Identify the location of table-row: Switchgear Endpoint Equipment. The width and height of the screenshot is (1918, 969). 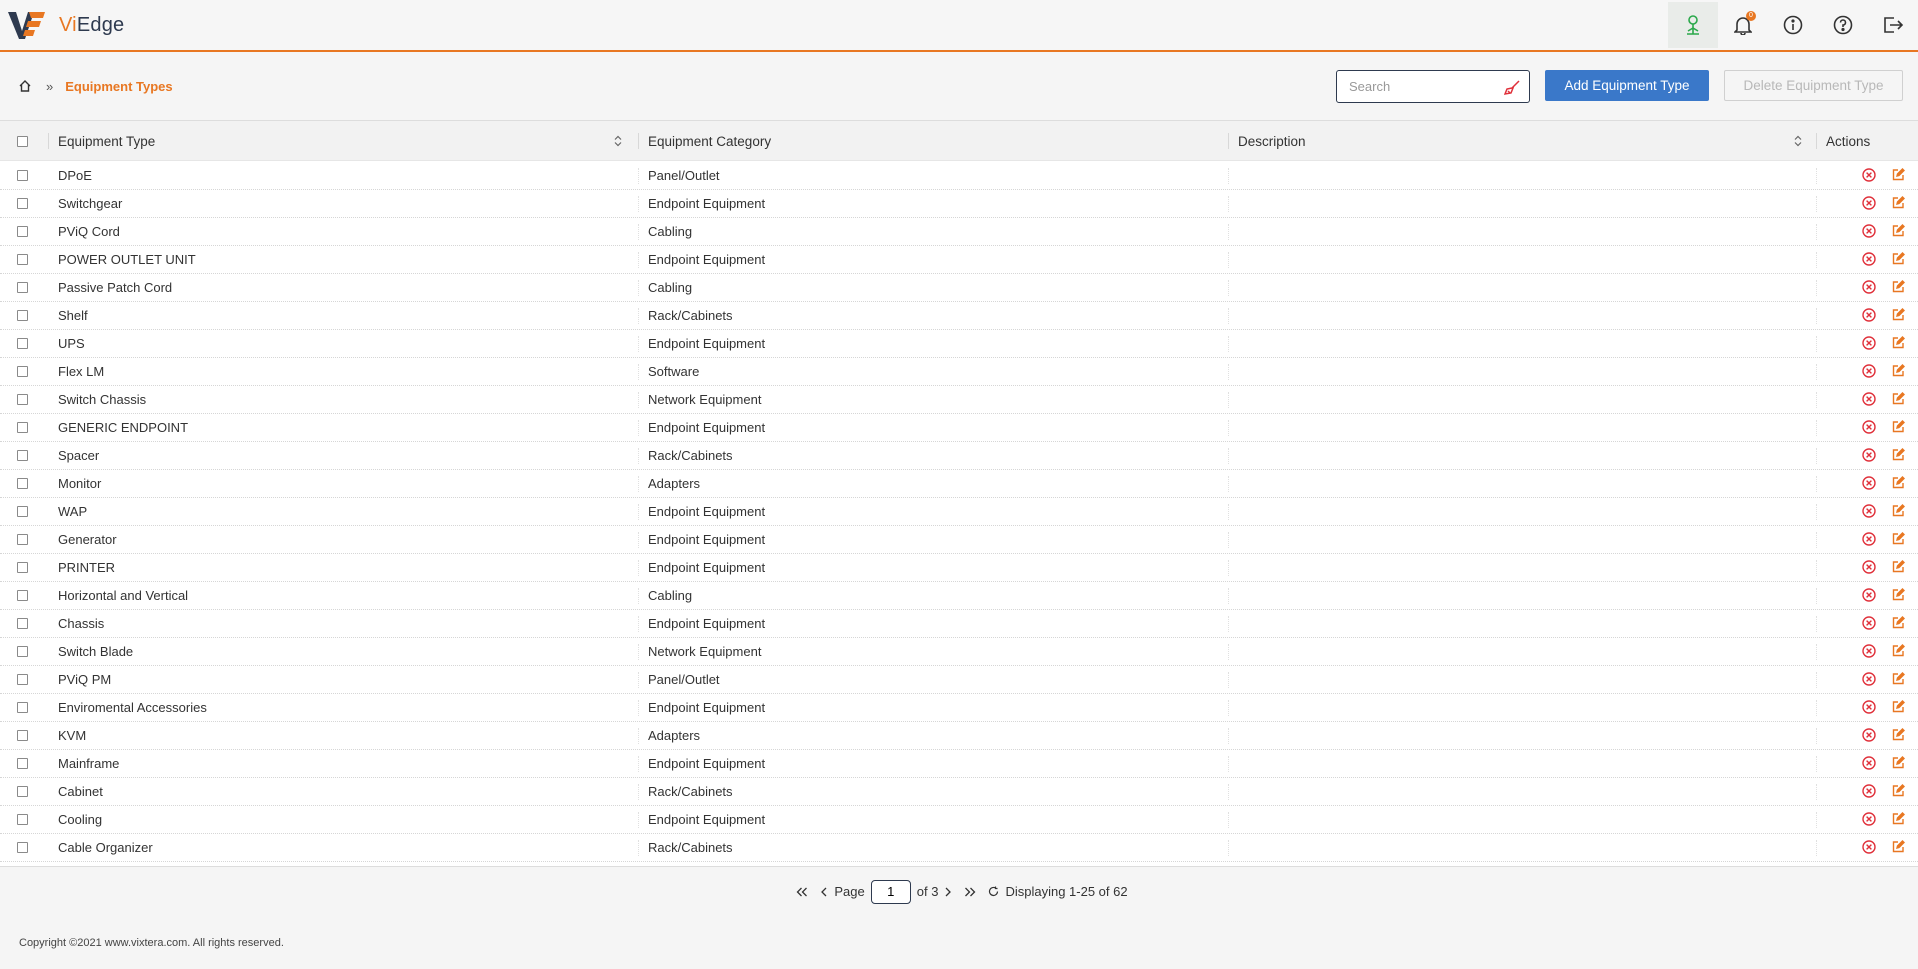
(959, 204).